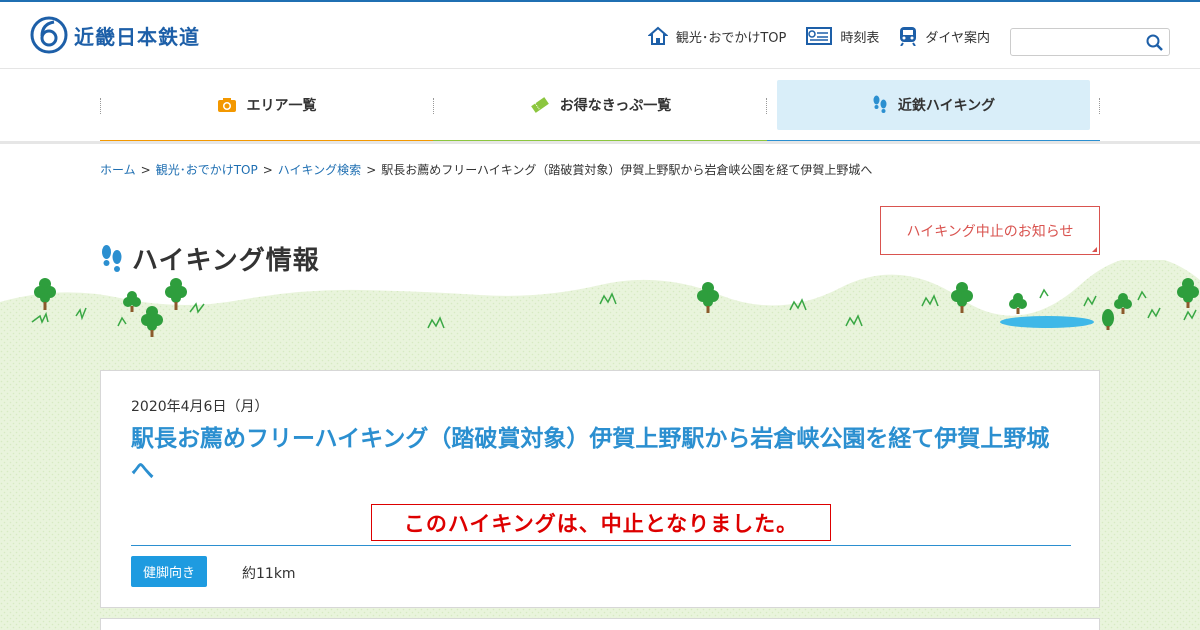  Describe the element at coordinates (600, 35) in the screenshot. I see `site-header: 近畿日本鉄道 観光･おでかけTOP 時刻表 ダイヤ案内` at that location.